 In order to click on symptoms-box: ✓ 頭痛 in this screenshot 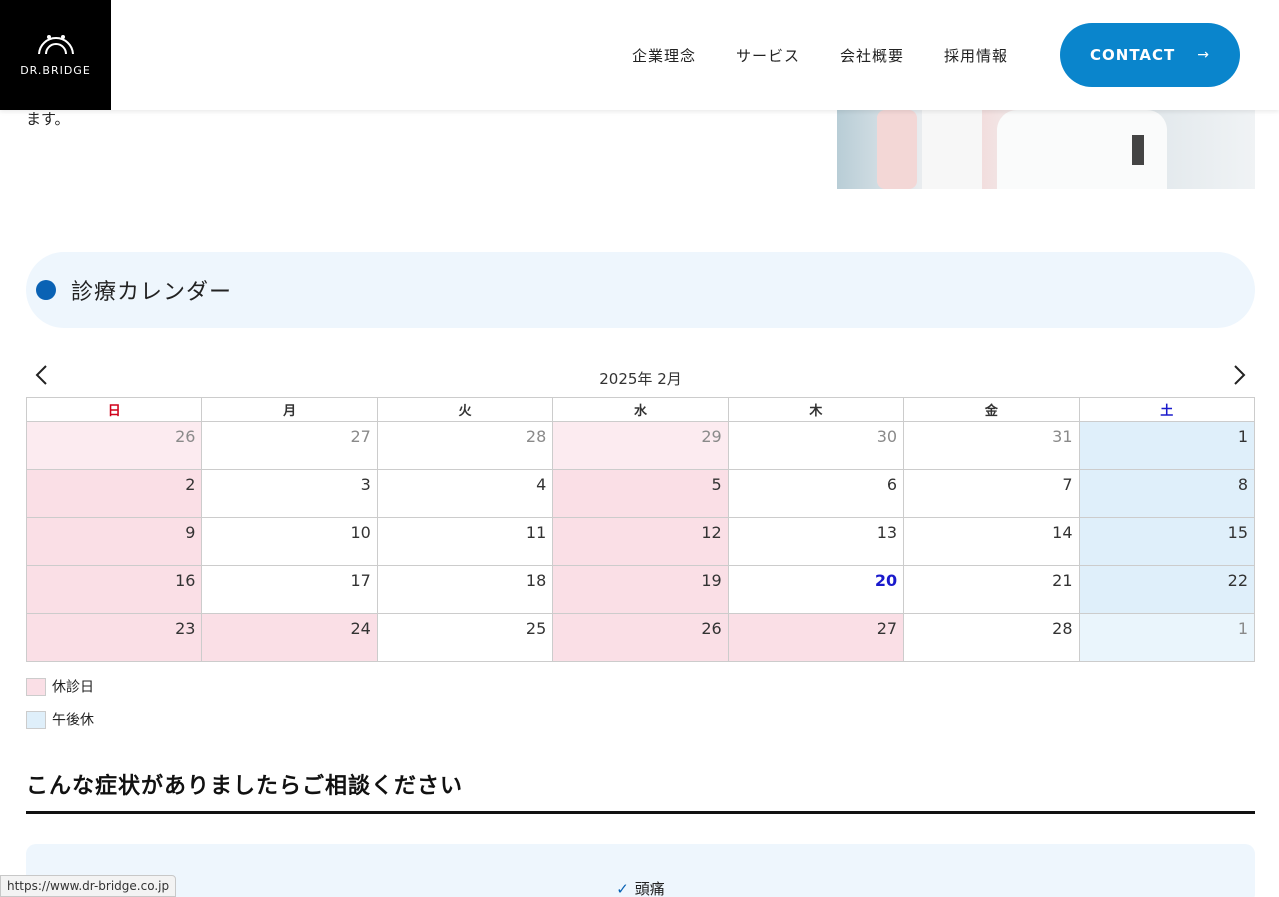, I will do `click(640, 870)`.